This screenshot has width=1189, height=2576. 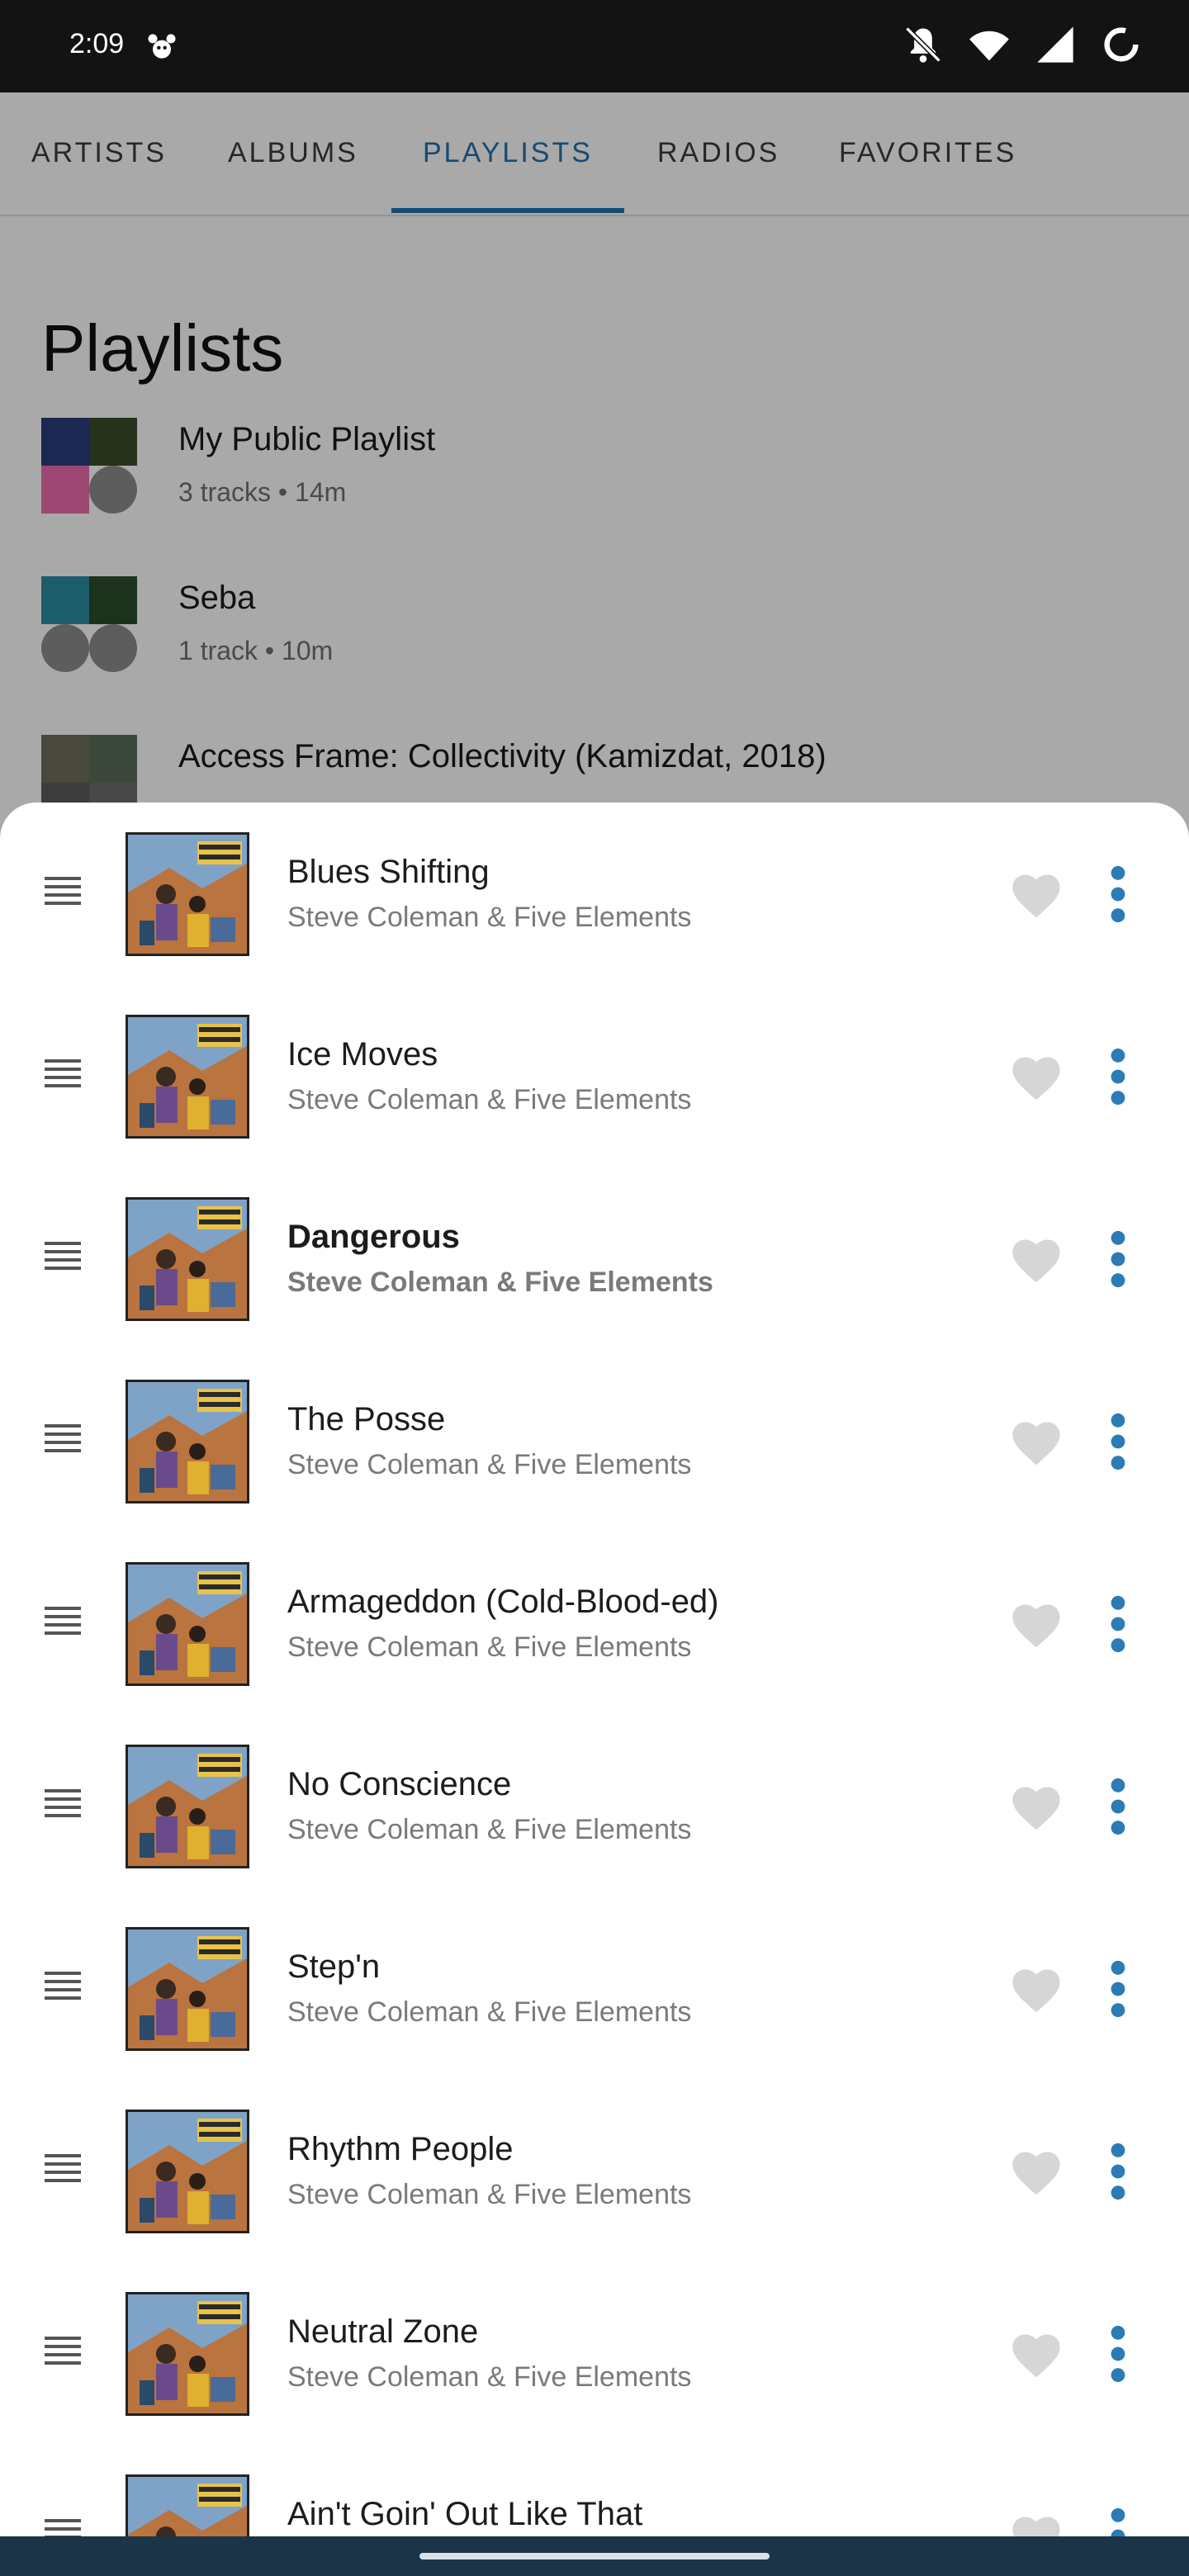 What do you see at coordinates (366, 1419) in the screenshot?
I see `track-title: The Posse` at bounding box center [366, 1419].